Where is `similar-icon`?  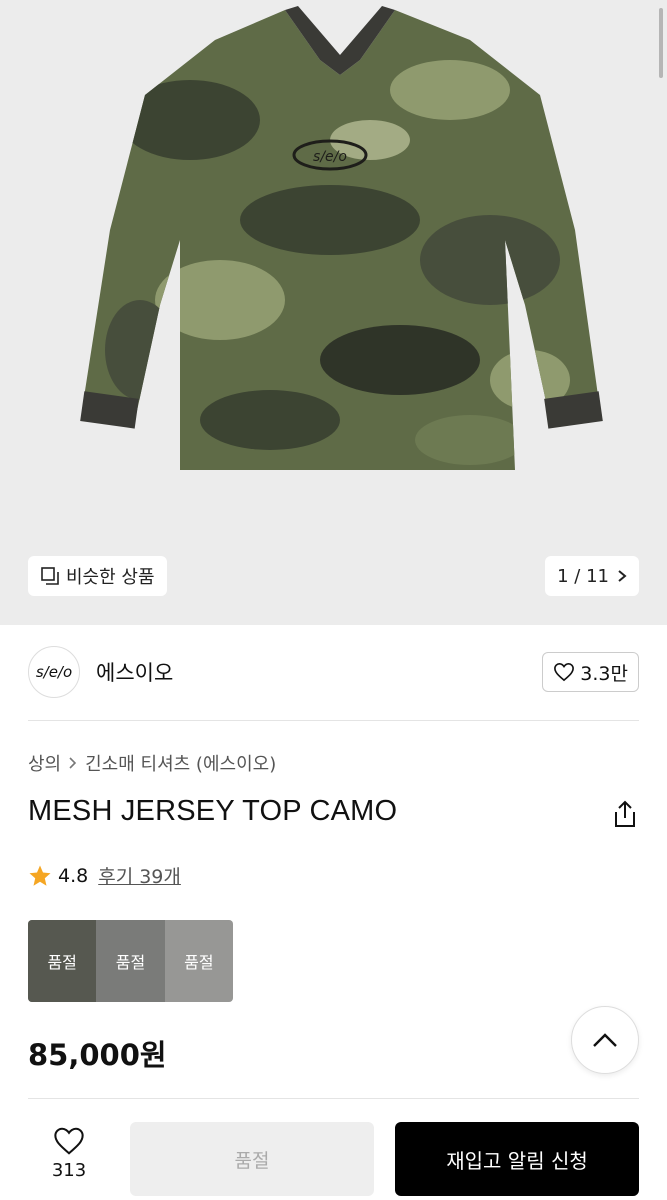 similar-icon is located at coordinates (50, 576).